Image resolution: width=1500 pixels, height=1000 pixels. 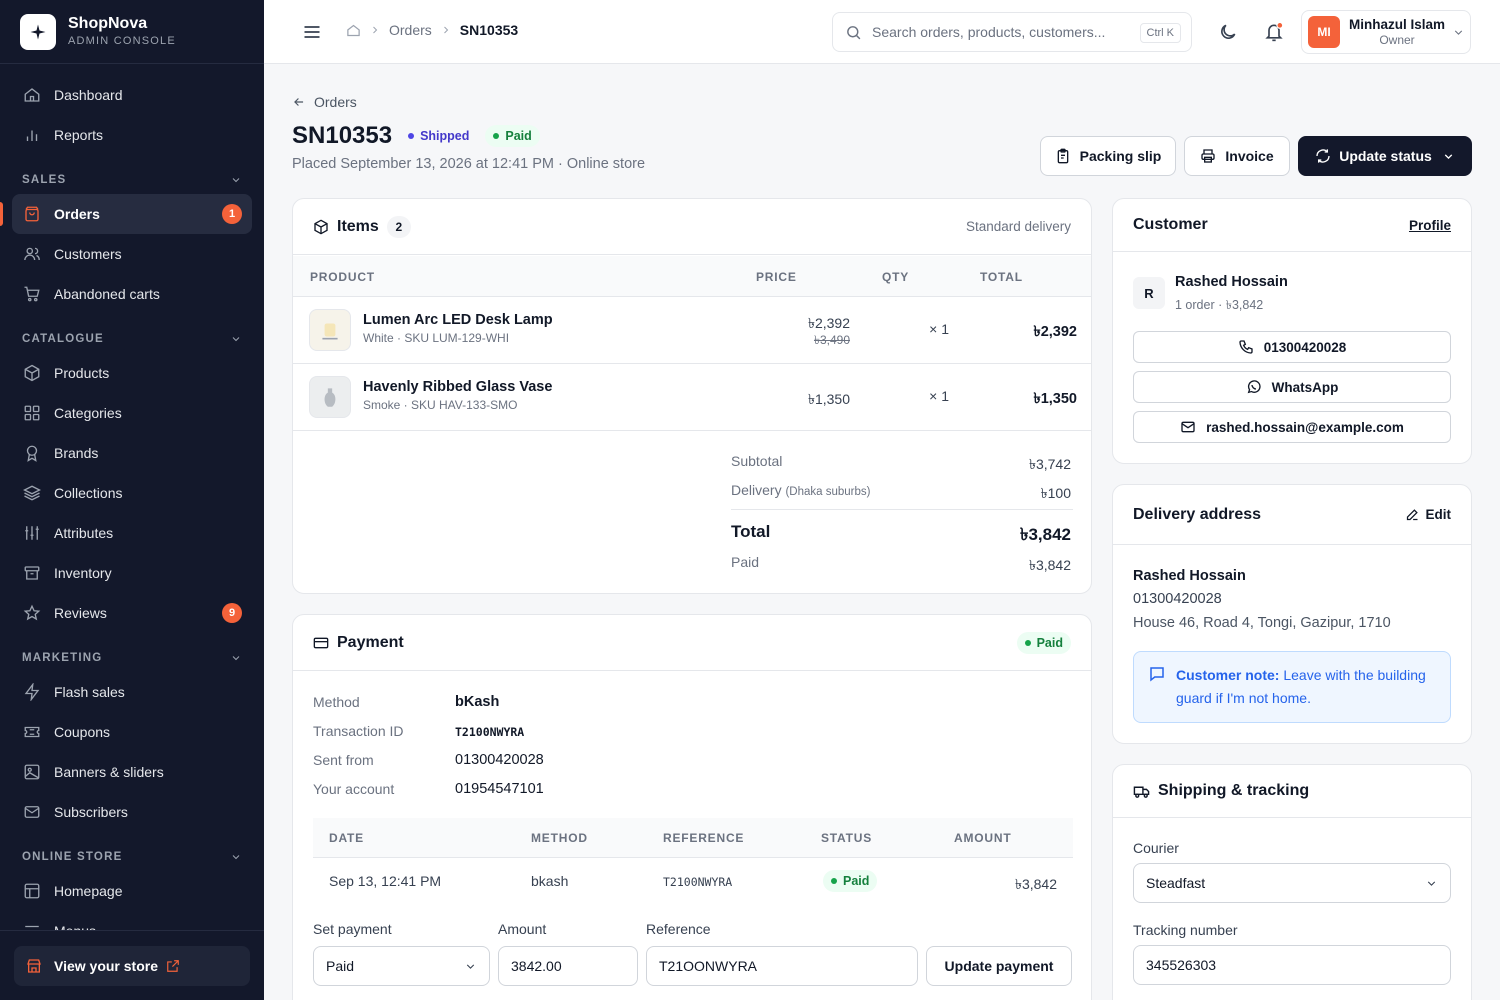 I want to click on sidebar-item-flash-sales: Flash sales, so click(x=132, y=692).